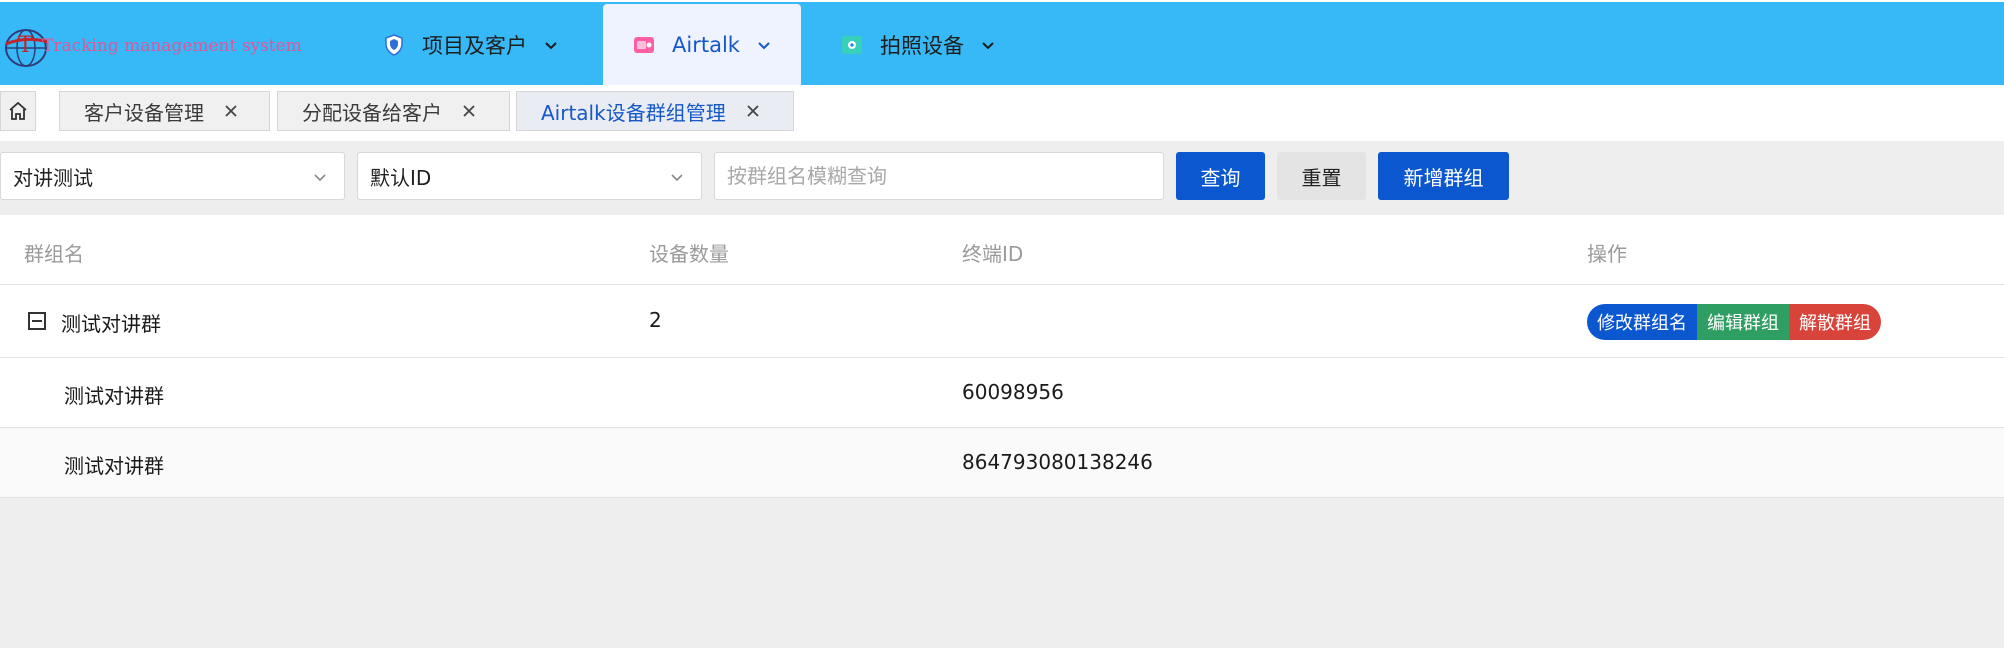 Image resolution: width=2004 pixels, height=648 pixels. What do you see at coordinates (655, 320) in the screenshot?
I see `device-count-cell: 2` at bounding box center [655, 320].